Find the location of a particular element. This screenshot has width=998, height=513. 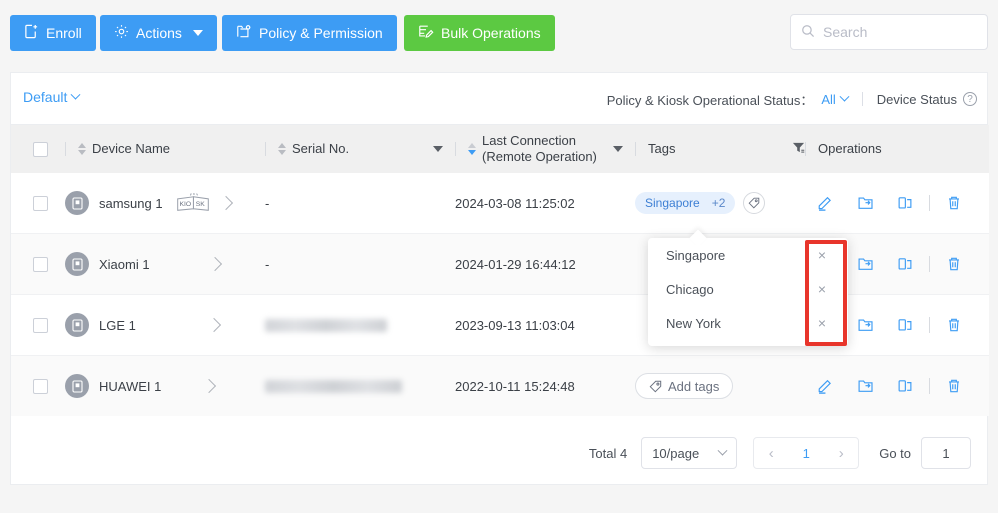

select-all-checkbox is located at coordinates (40, 149).